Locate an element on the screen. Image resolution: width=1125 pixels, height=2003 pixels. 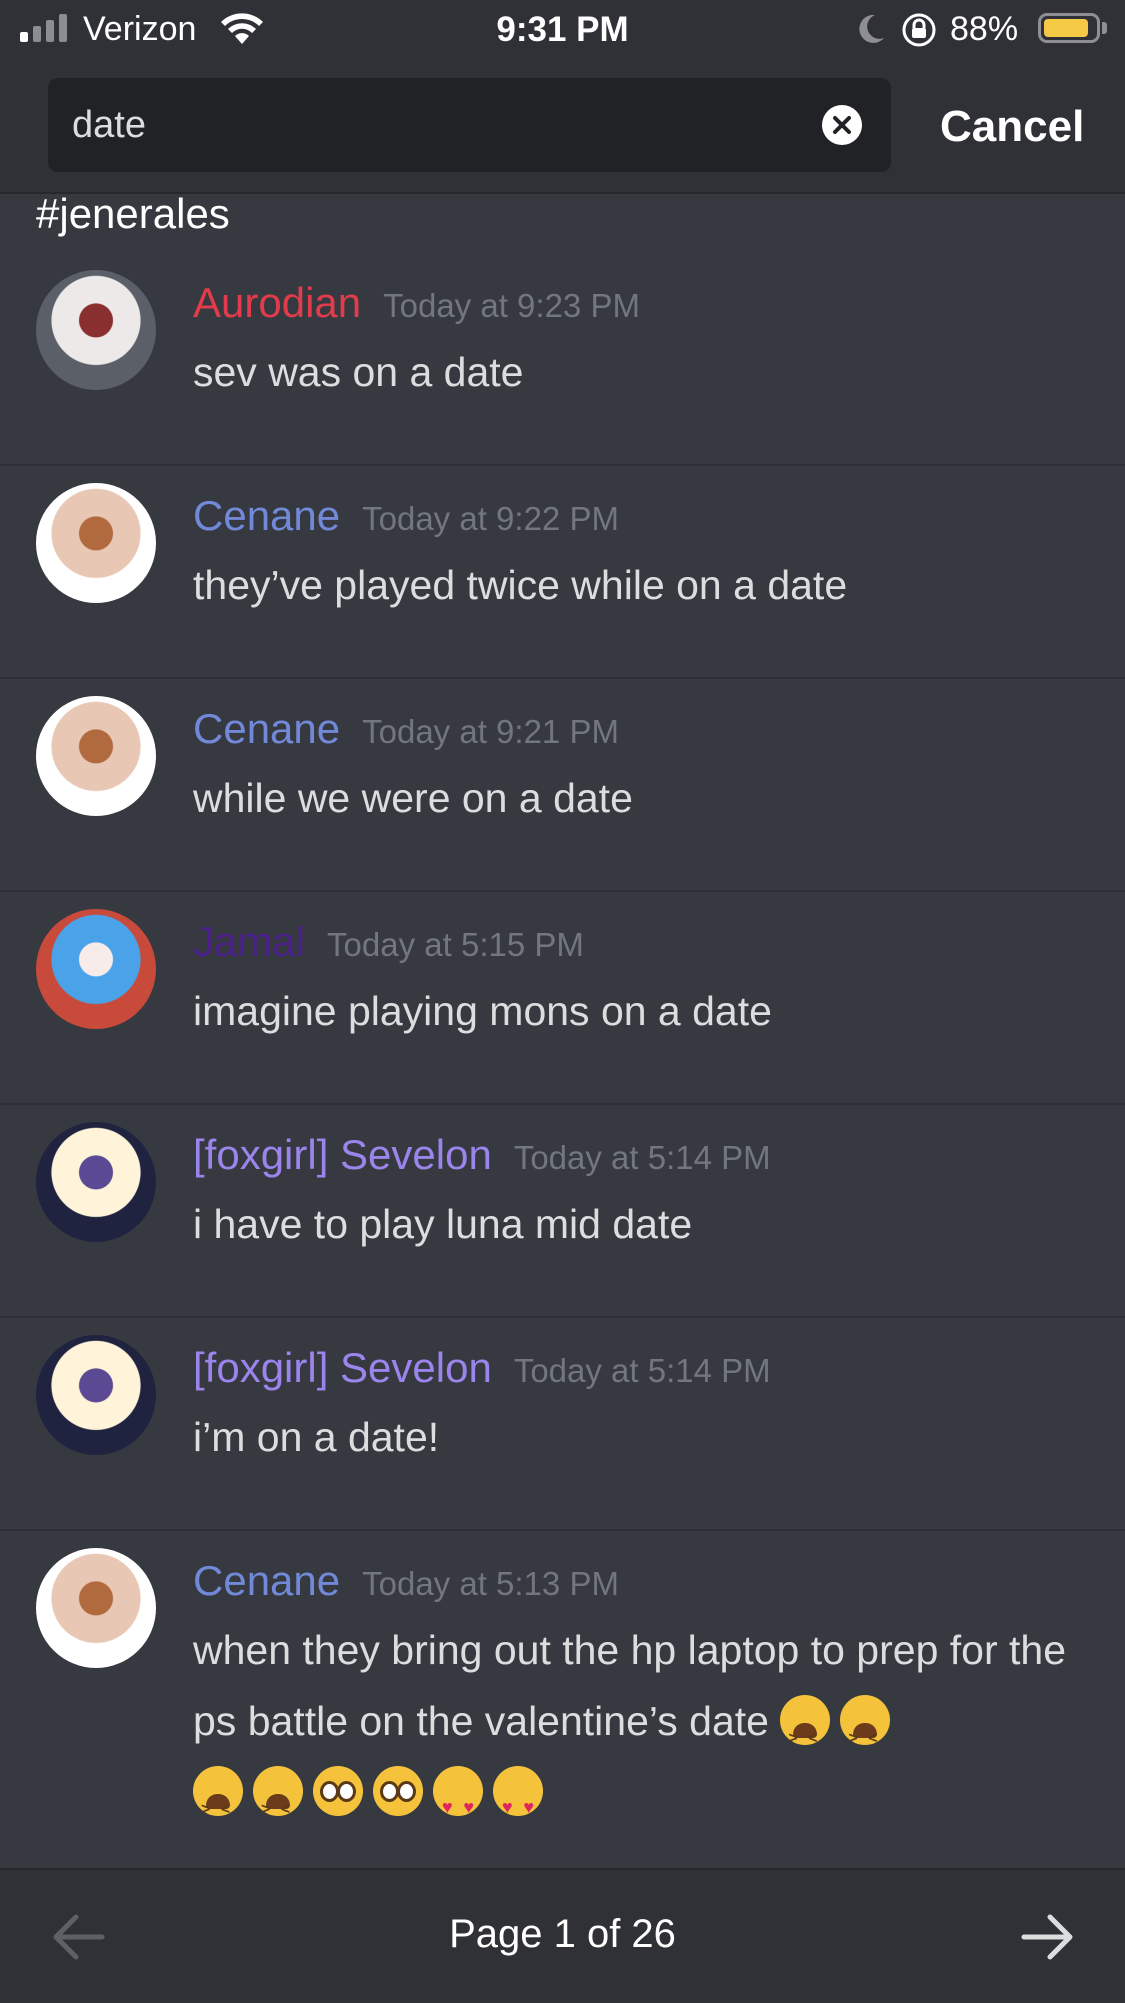
message-text: sev was on a date is located at coordinates (358, 372).